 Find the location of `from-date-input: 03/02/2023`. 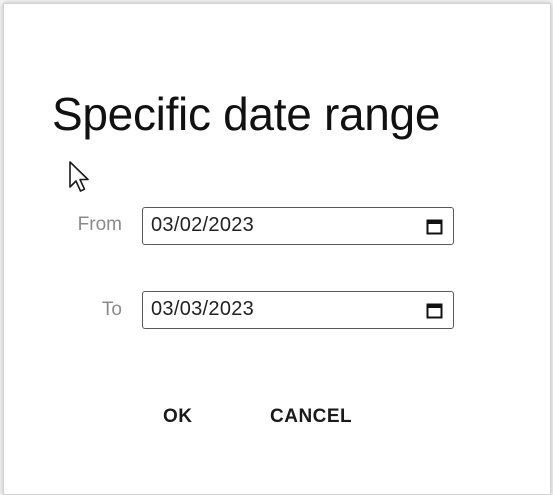

from-date-input: 03/02/2023 is located at coordinates (298, 226).